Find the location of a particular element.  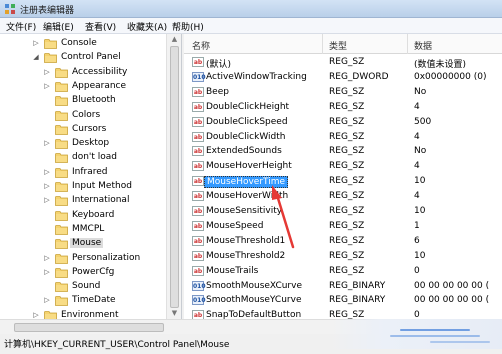

tree-item: ▷ PowerCfg is located at coordinates (83, 273).